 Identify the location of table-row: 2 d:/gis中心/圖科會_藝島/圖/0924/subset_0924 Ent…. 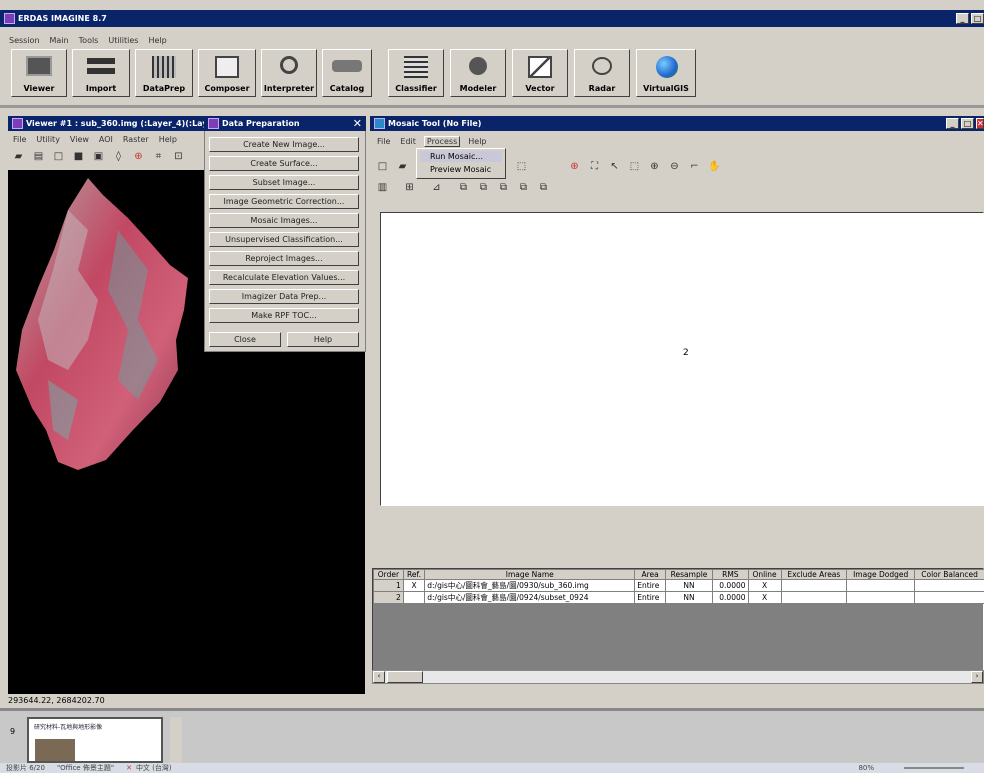
(678, 597).